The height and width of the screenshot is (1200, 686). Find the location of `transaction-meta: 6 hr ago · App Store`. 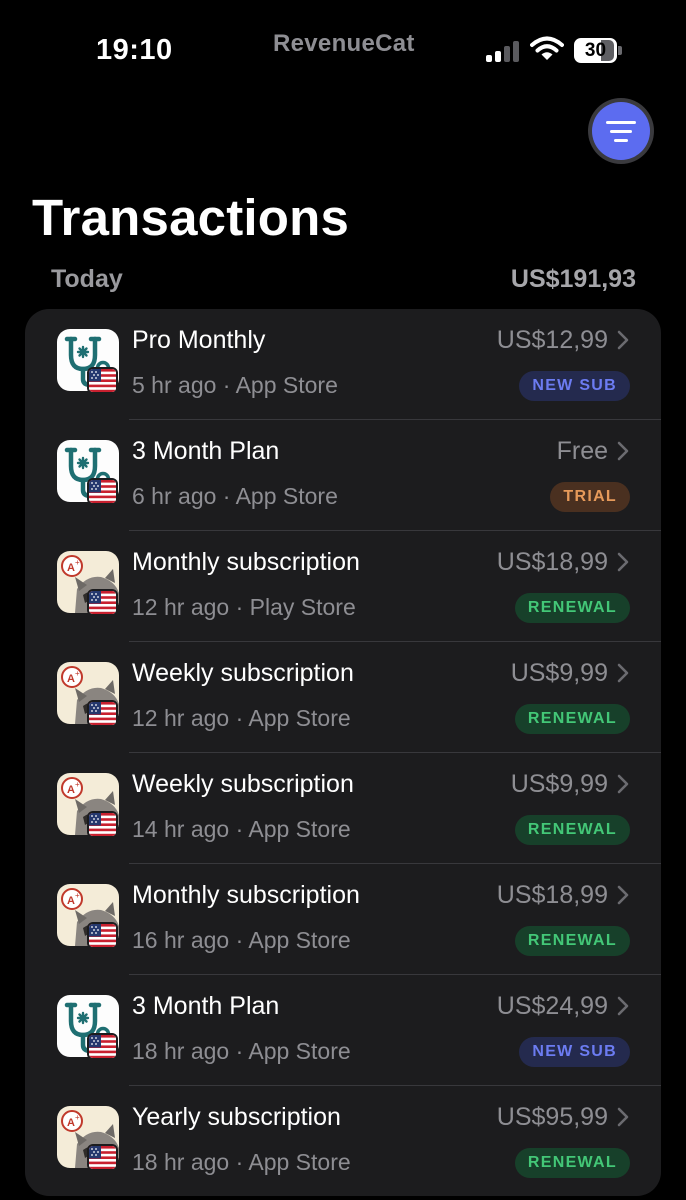

transaction-meta: 6 hr ago · App Store is located at coordinates (235, 496).